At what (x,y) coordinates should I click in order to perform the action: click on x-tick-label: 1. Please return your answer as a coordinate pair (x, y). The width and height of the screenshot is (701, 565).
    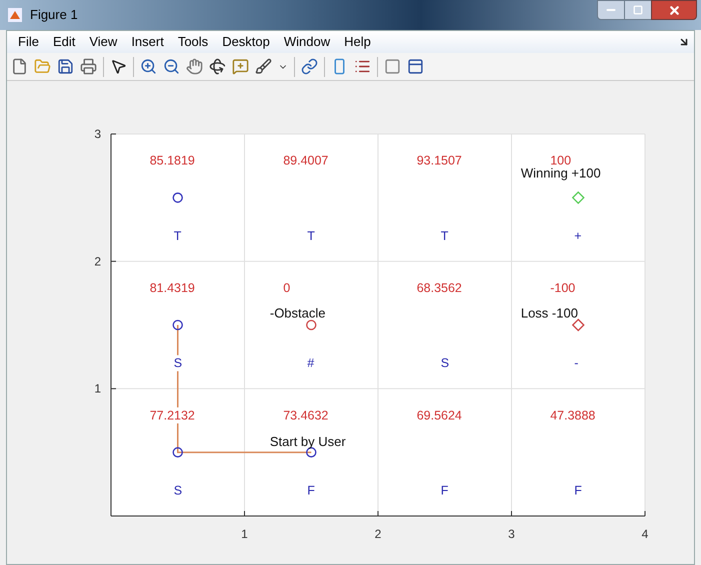
    Looking at the image, I should click on (244, 534).